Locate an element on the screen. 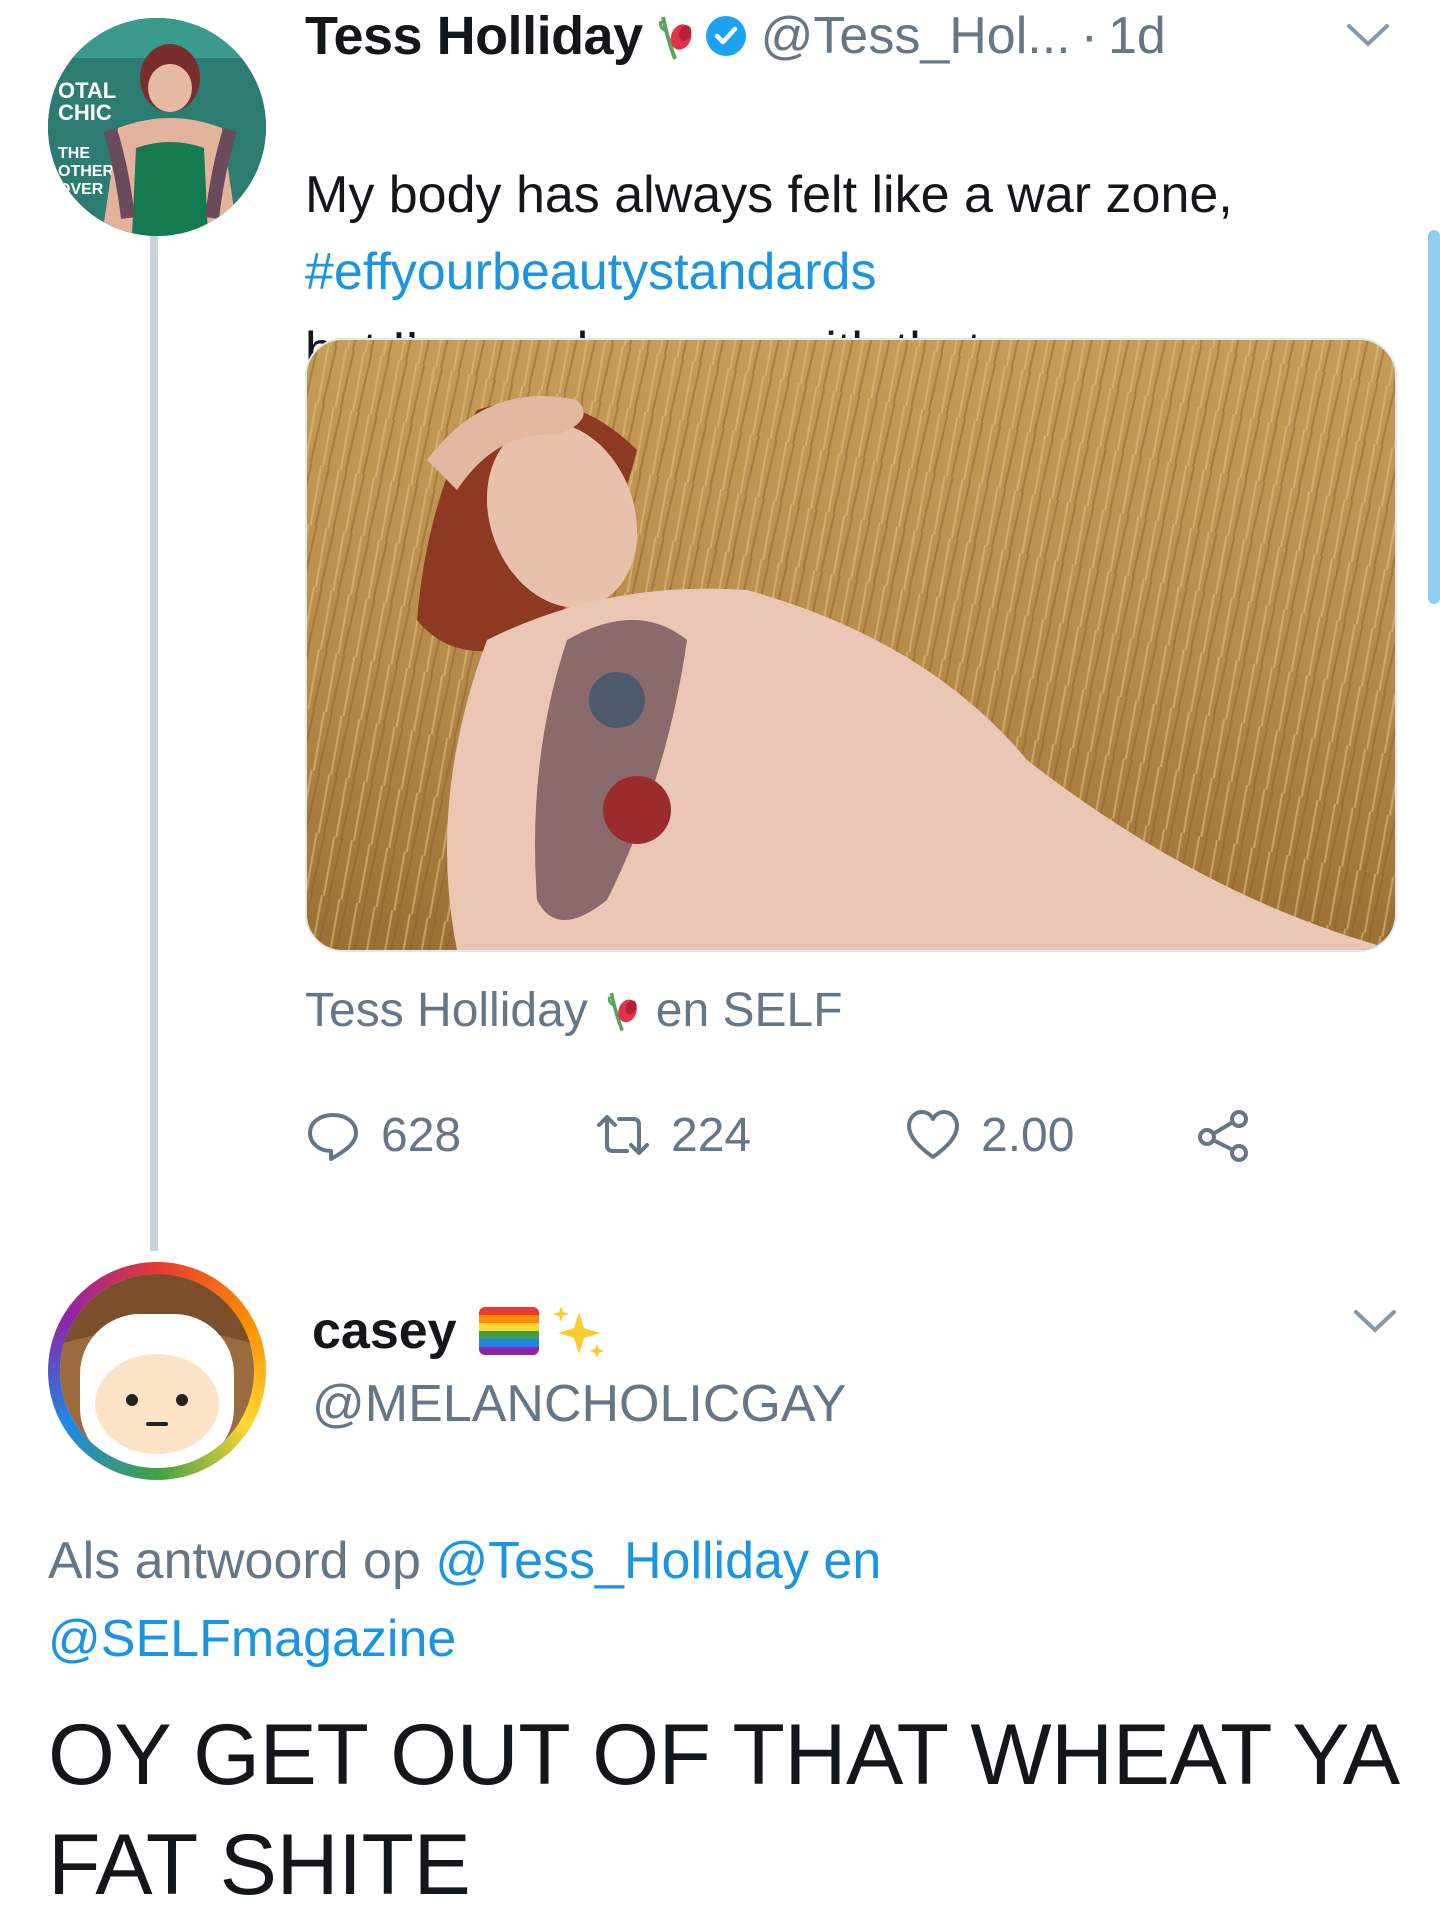  tweet-timestamp: 1d is located at coordinates (1137, 36).